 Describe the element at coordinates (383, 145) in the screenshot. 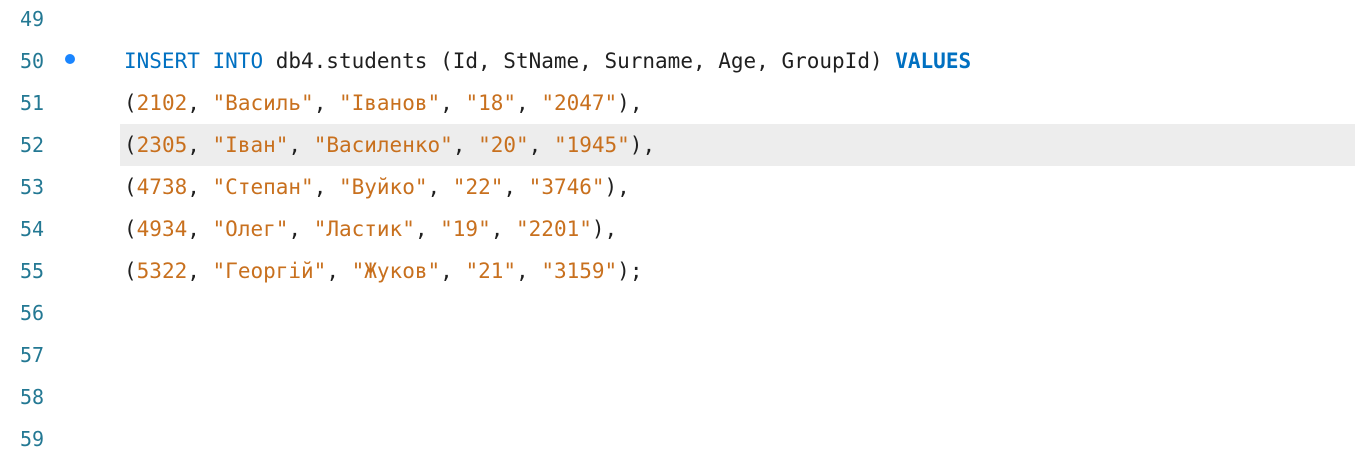

I see `code-token: "Василенко"` at that location.